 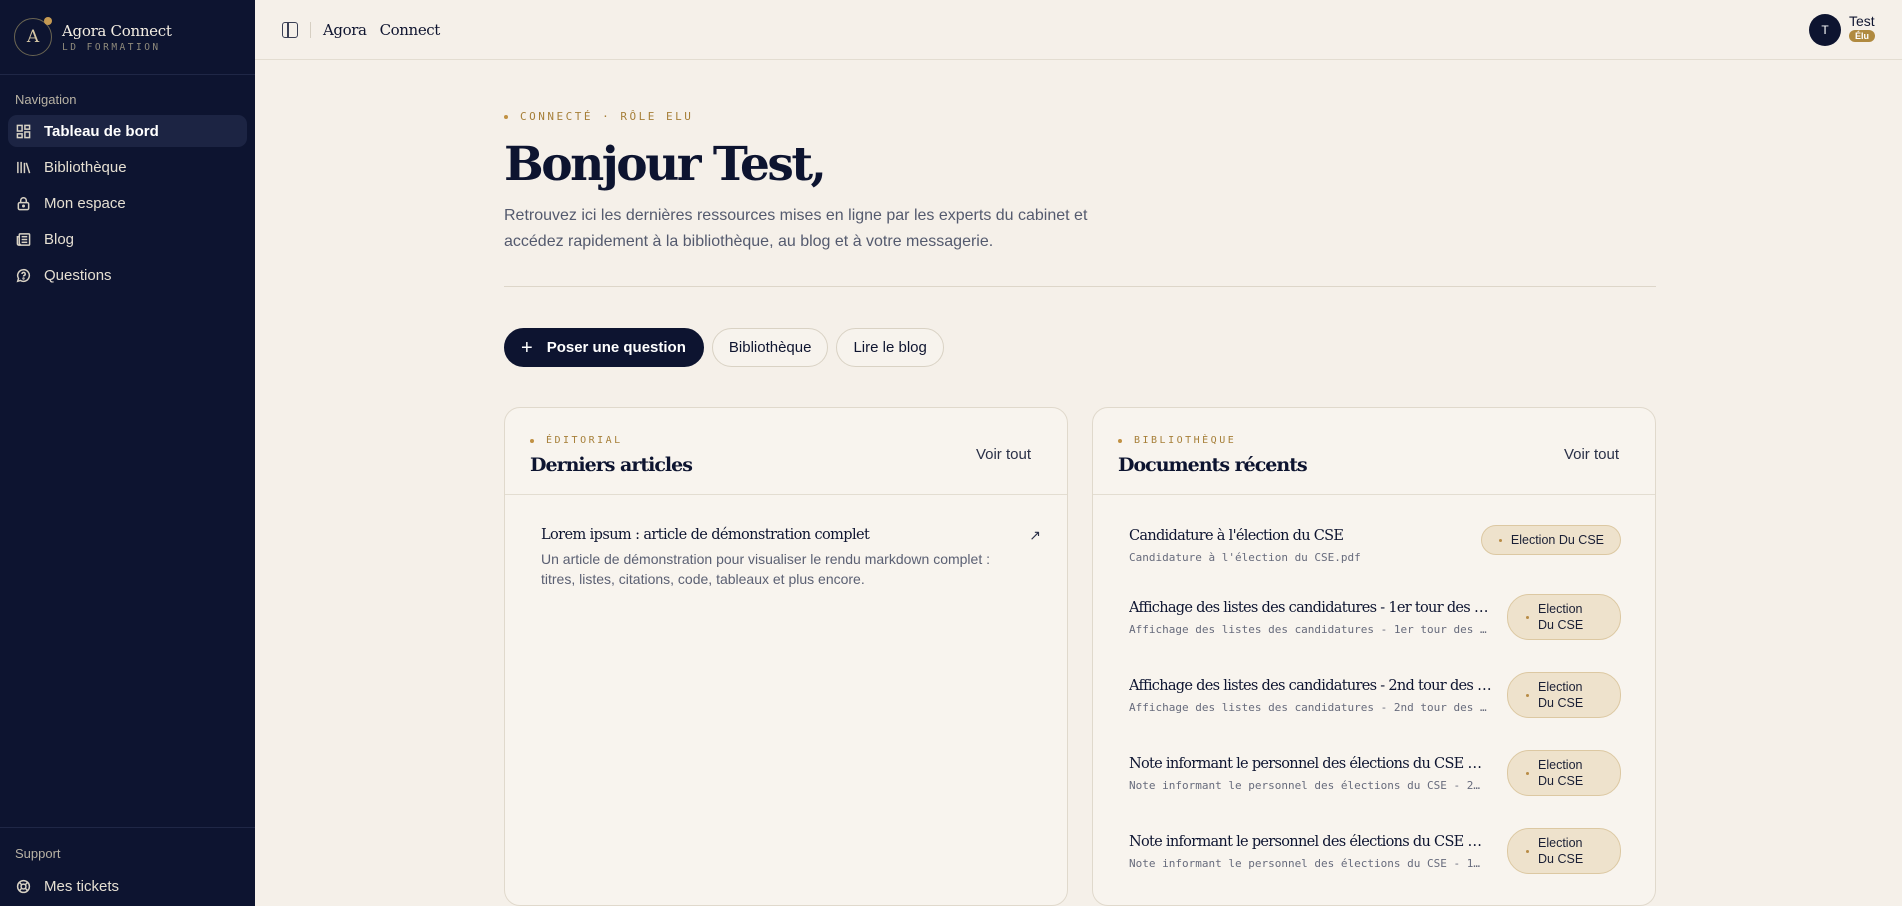 I want to click on document-title: Candidature à l'élection du CSE, so click(x=1236, y=536).